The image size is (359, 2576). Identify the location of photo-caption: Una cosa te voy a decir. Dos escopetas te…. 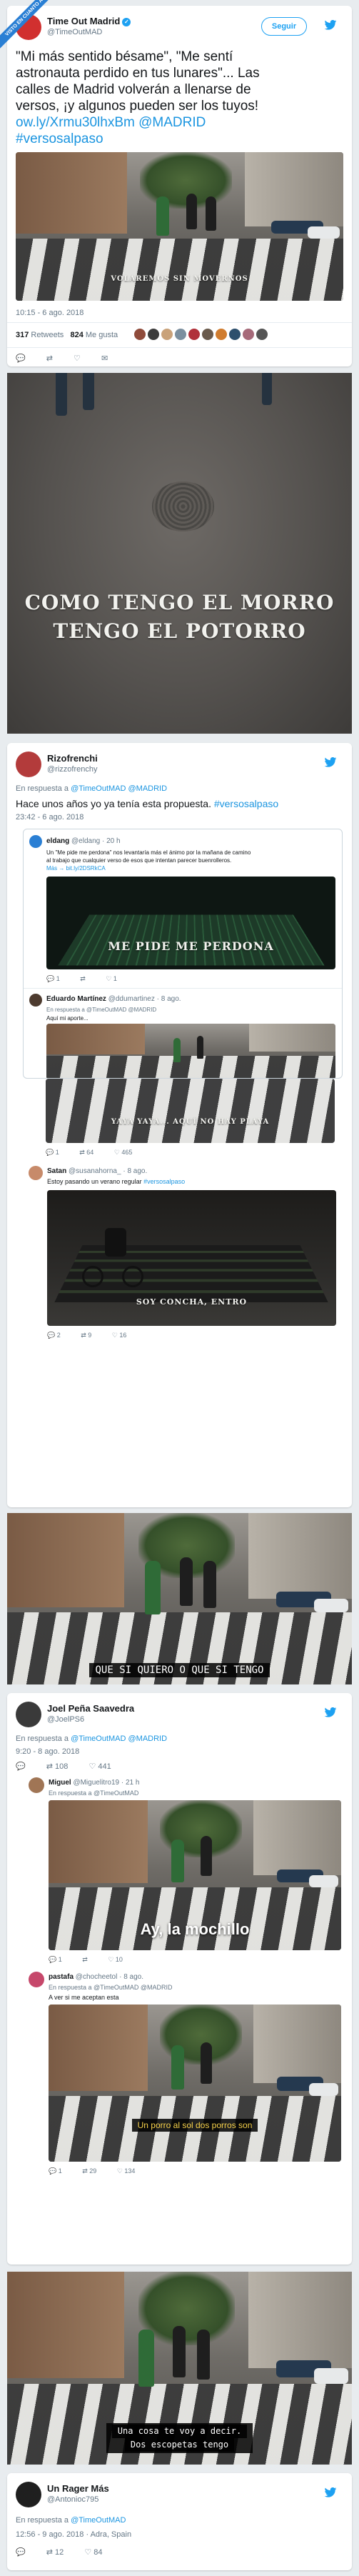
(179, 2438).